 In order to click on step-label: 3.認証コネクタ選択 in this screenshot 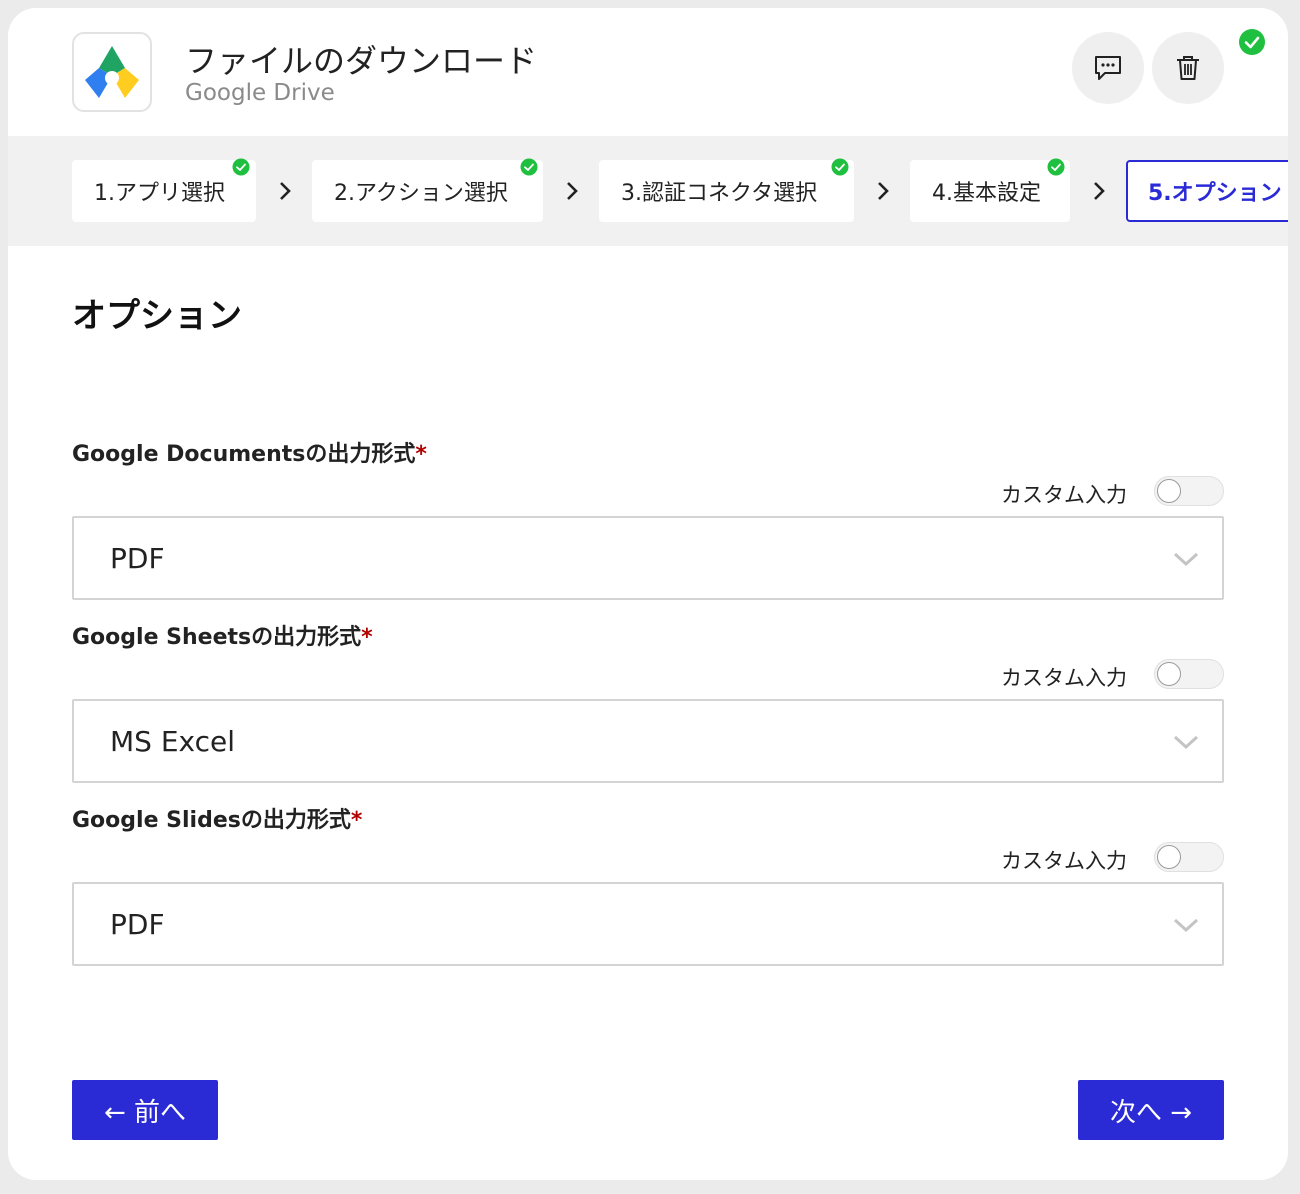, I will do `click(719, 193)`.